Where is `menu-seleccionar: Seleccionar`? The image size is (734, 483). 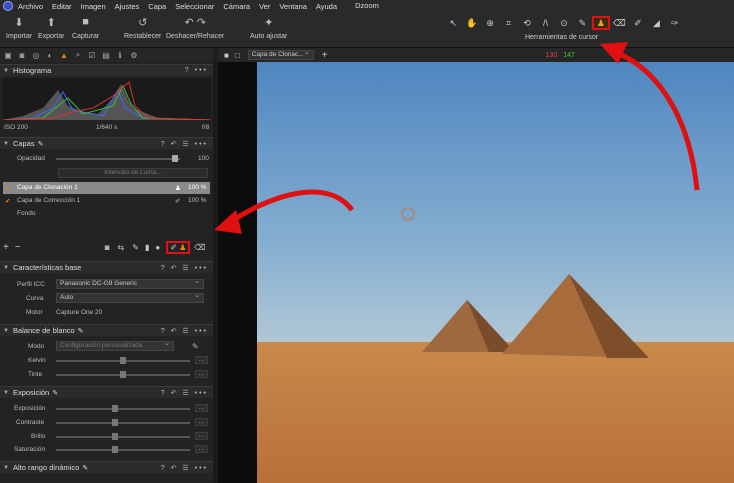 menu-seleccionar: Seleccionar is located at coordinates (194, 6).